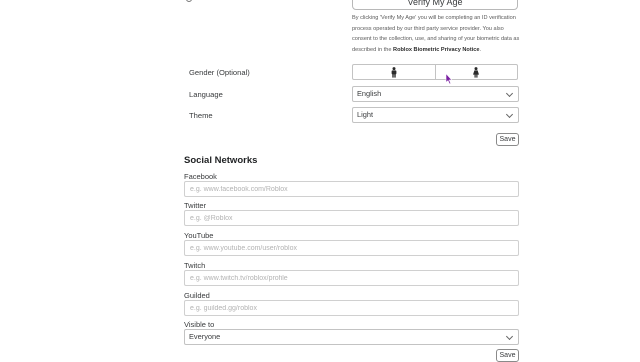 The height and width of the screenshot is (362, 640). Describe the element at coordinates (206, 94) in the screenshot. I see `language-label: Language` at that location.